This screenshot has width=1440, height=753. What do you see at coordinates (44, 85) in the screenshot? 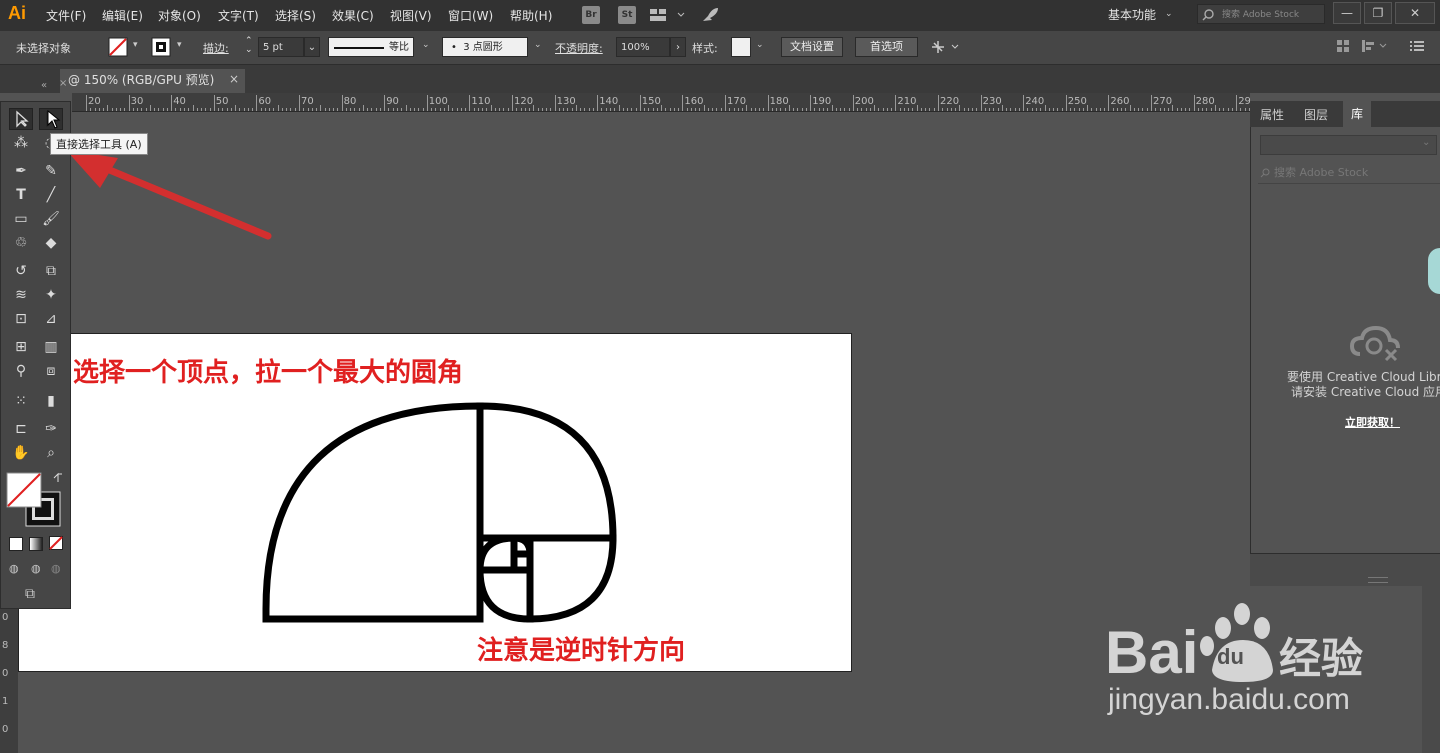
I see `collapse-panel-icon: «` at bounding box center [44, 85].